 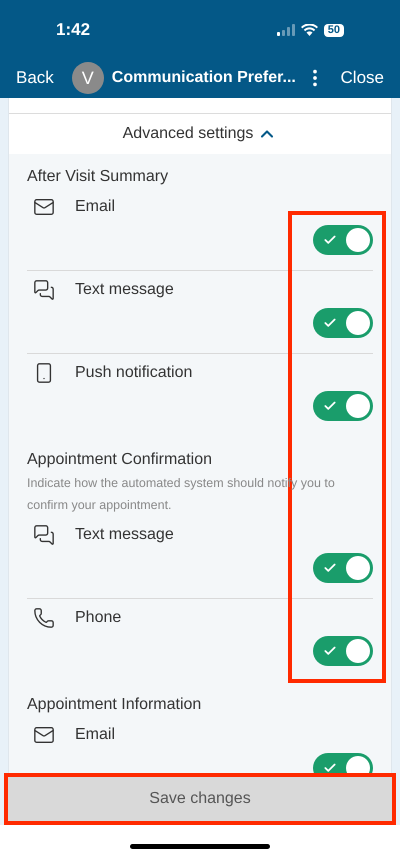 I want to click on back-button: Back, so click(x=35, y=78).